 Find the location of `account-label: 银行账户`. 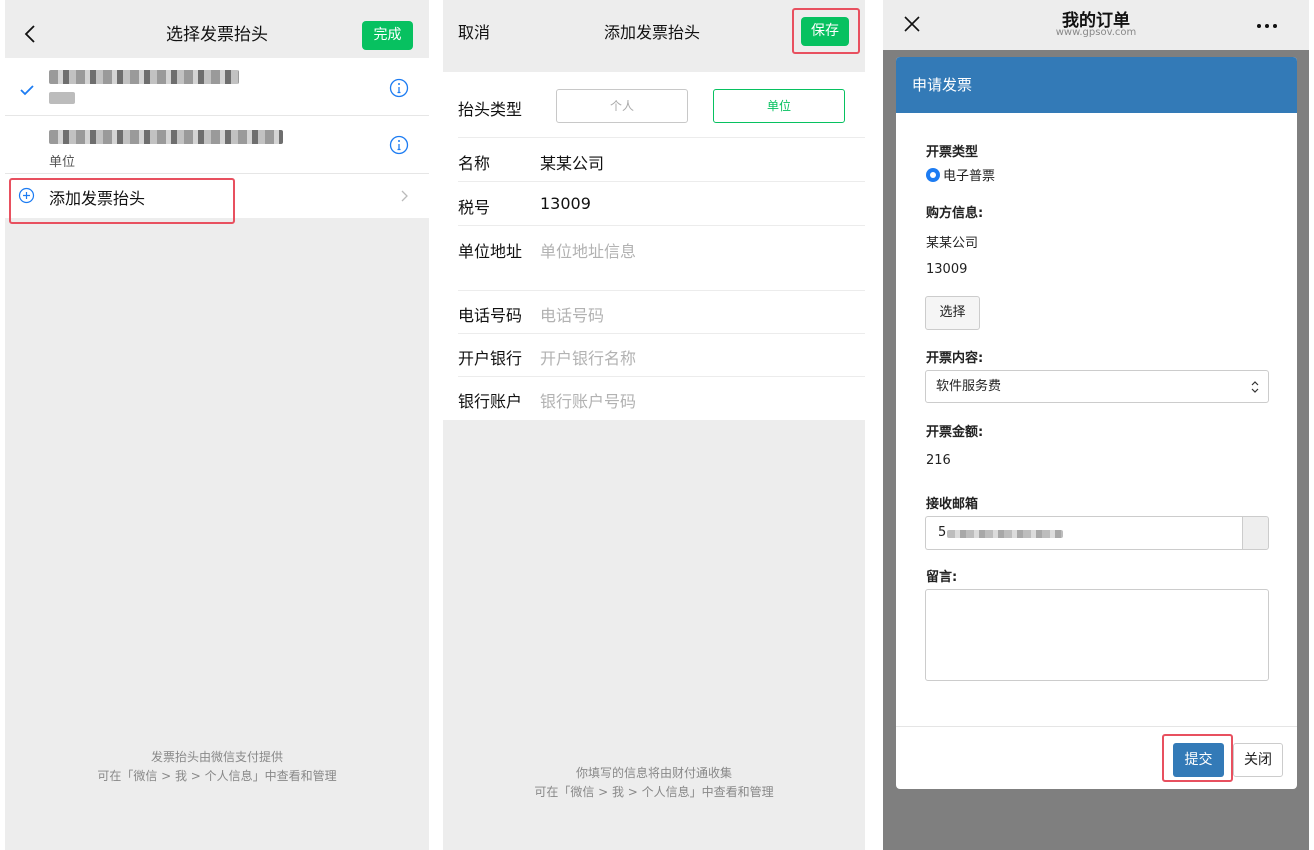

account-label: 银行账户 is located at coordinates (490, 401).